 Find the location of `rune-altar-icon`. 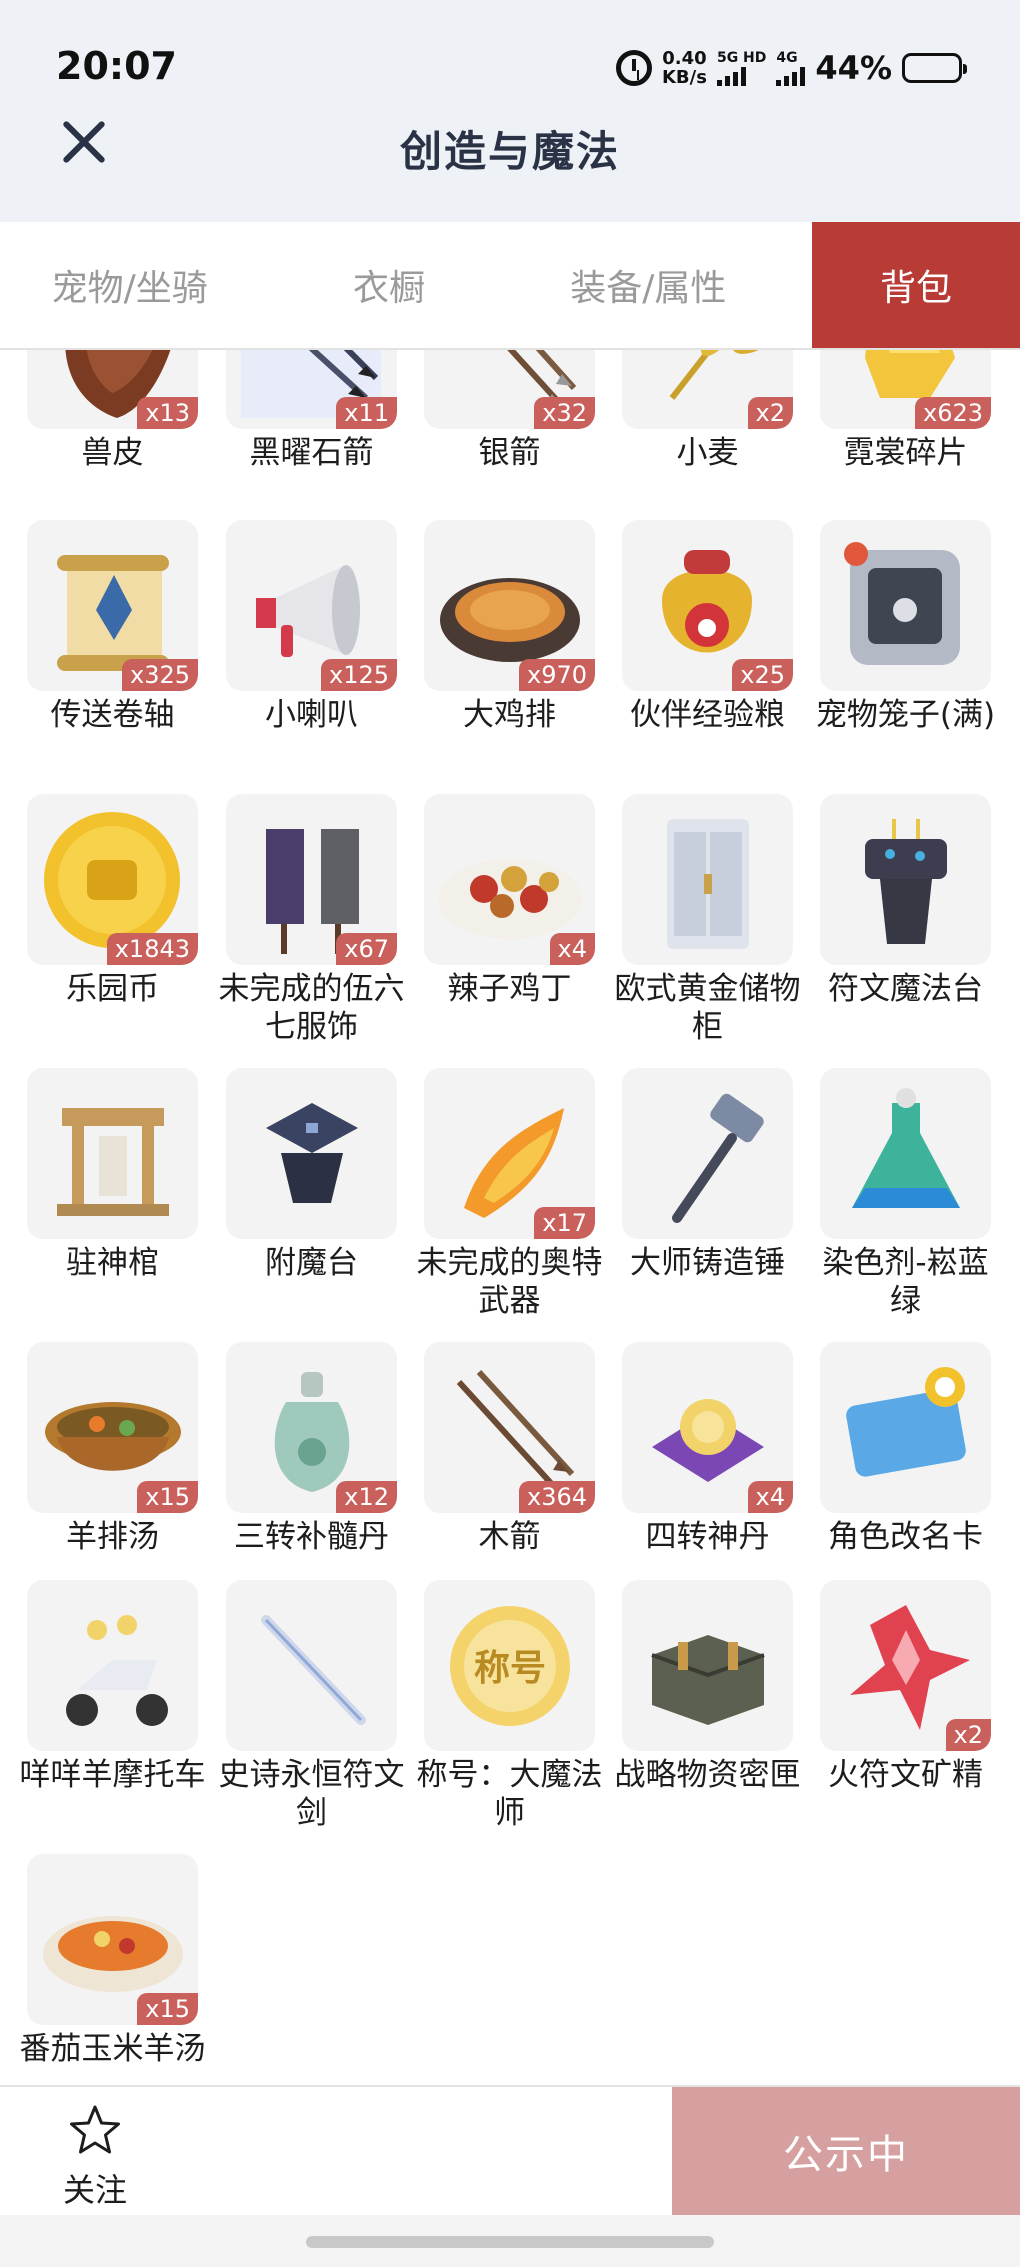

rune-altar-icon is located at coordinates (906, 881).